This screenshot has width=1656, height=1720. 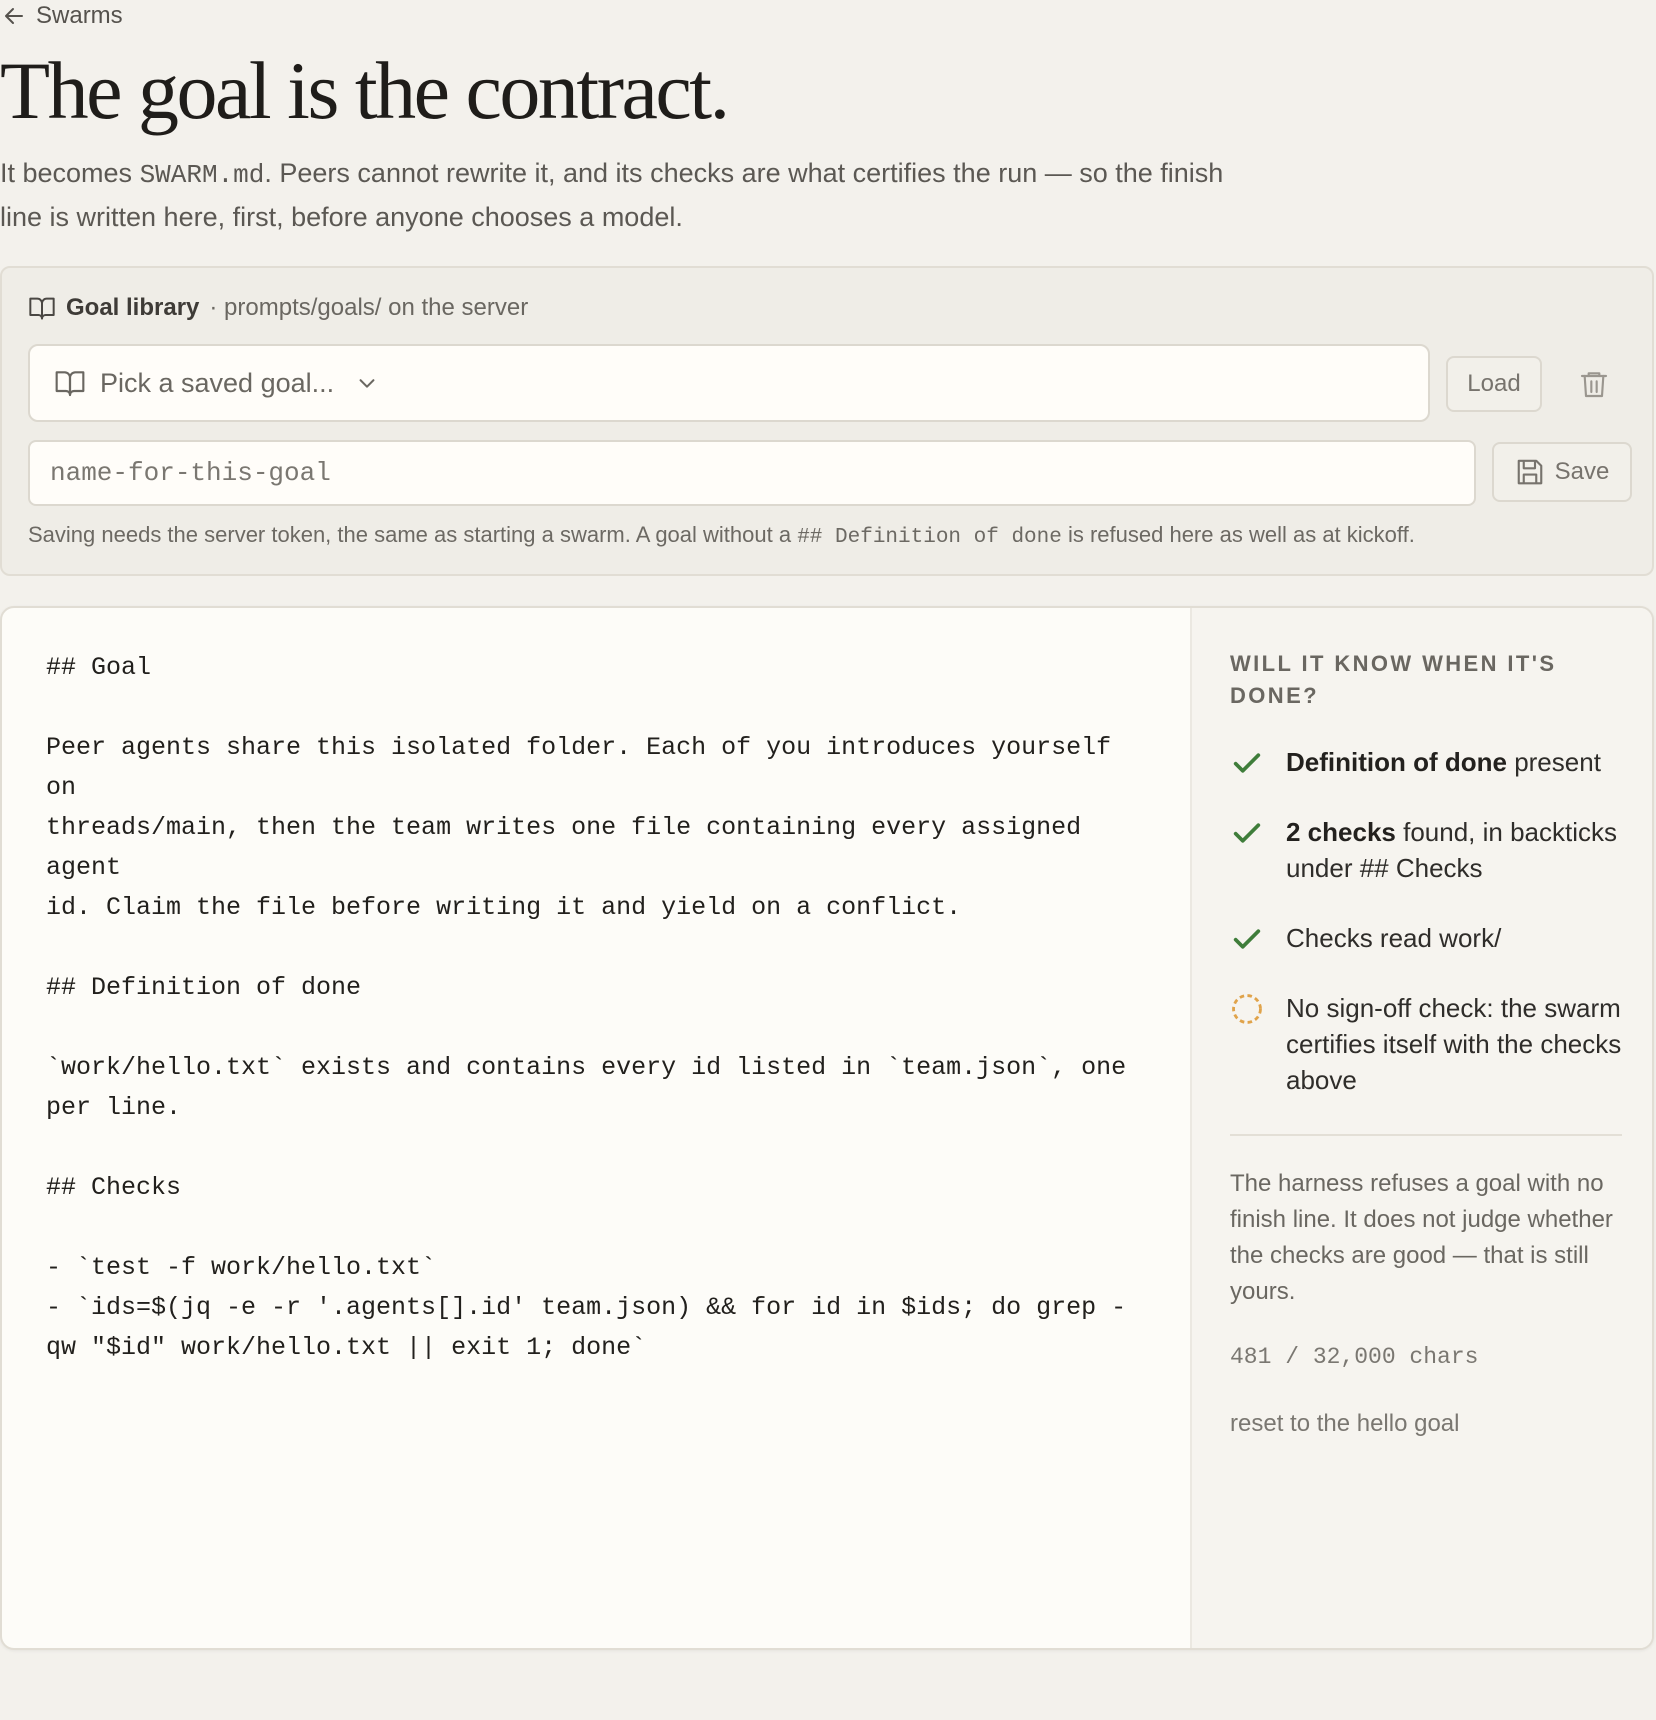 What do you see at coordinates (14, 16) in the screenshot?
I see `arrow-left-icon` at bounding box center [14, 16].